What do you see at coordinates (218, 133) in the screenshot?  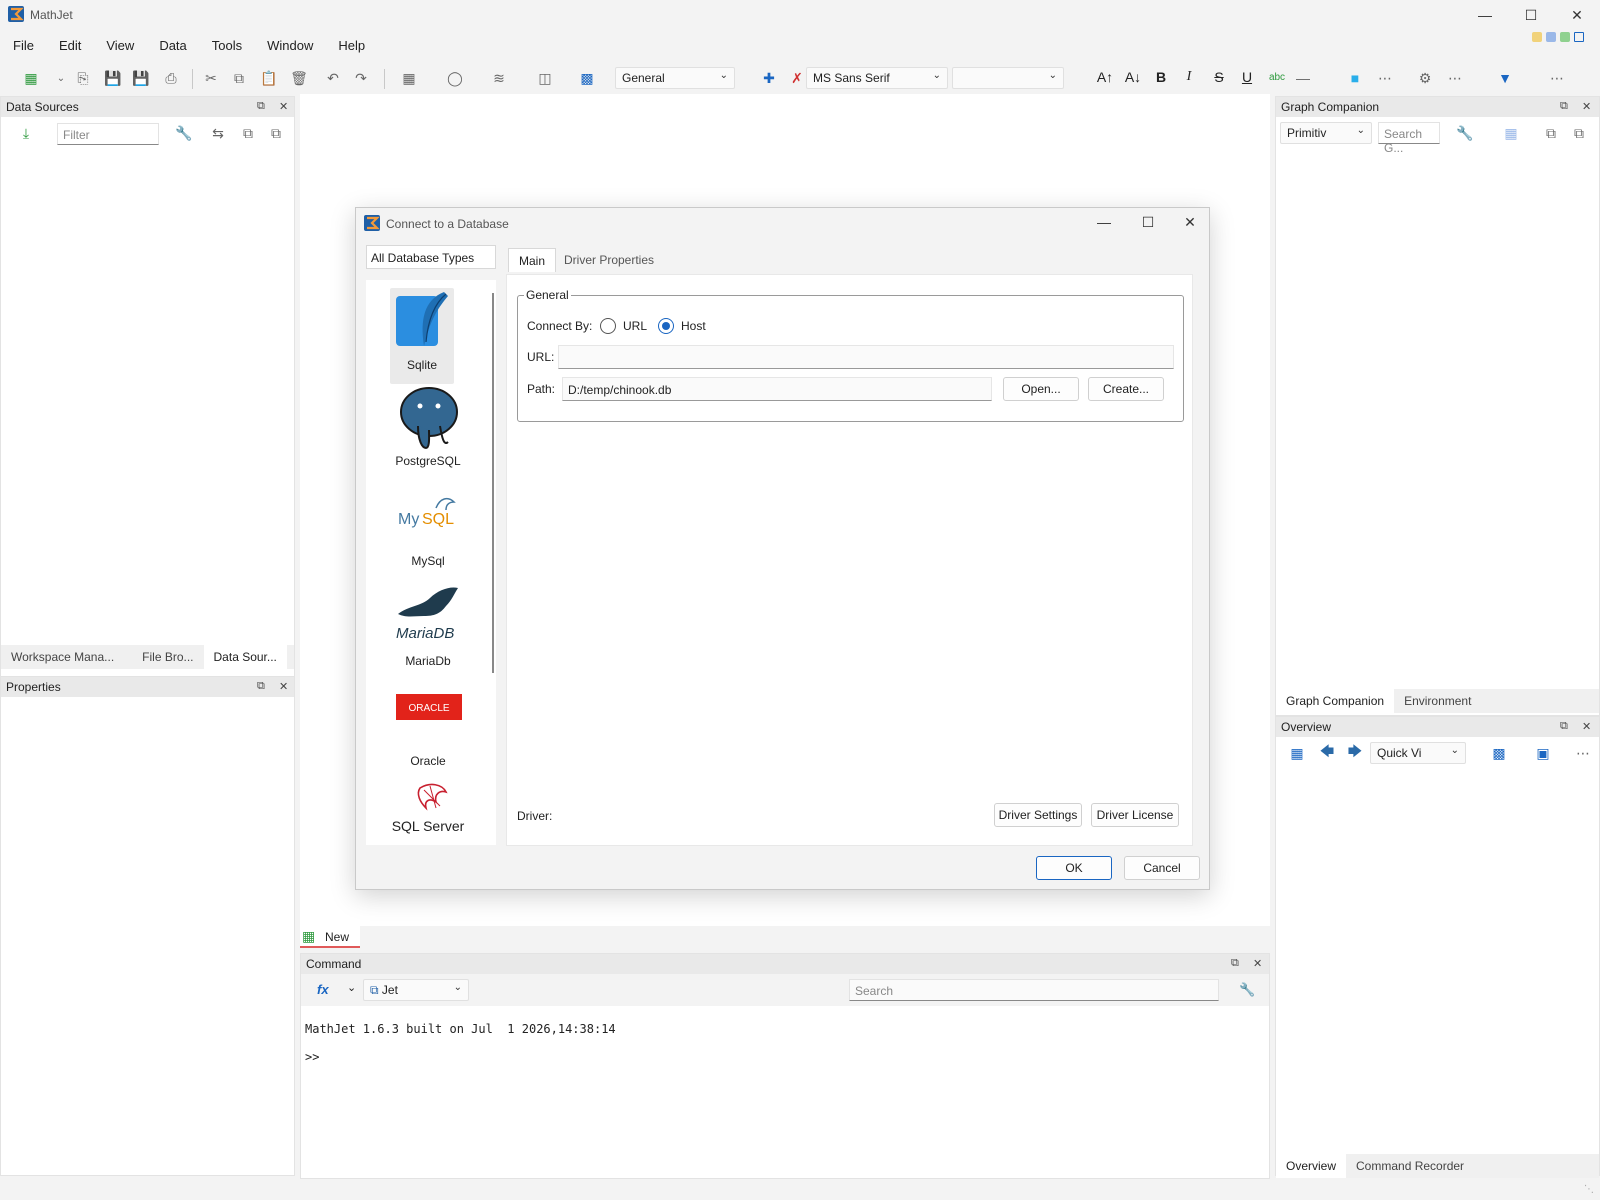 I see `swap-icon: ⇆` at bounding box center [218, 133].